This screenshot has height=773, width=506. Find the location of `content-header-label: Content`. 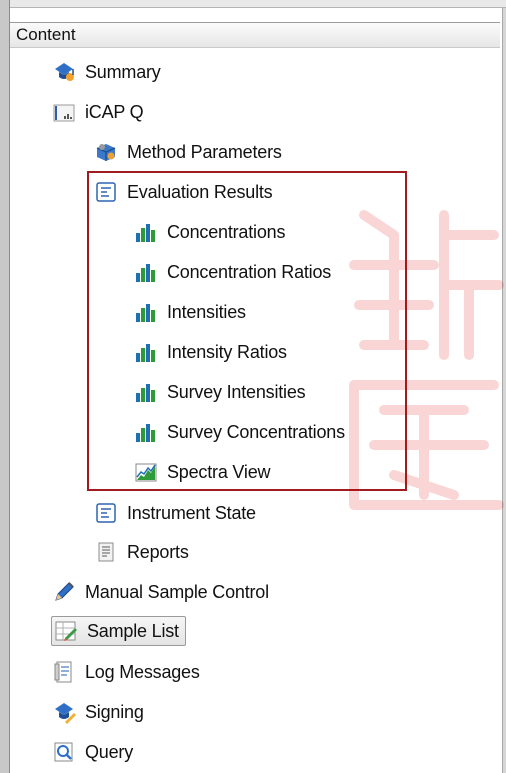

content-header-label: Content is located at coordinates (46, 34).